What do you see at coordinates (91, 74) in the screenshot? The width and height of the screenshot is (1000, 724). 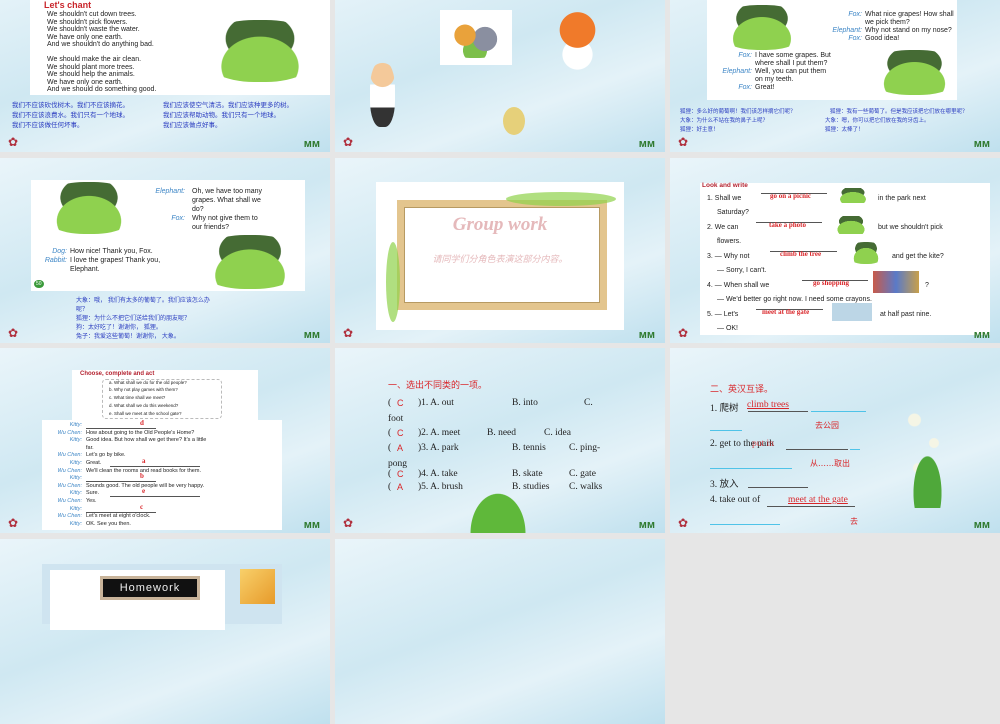 I see `chant-line: We should help the animals.` at bounding box center [91, 74].